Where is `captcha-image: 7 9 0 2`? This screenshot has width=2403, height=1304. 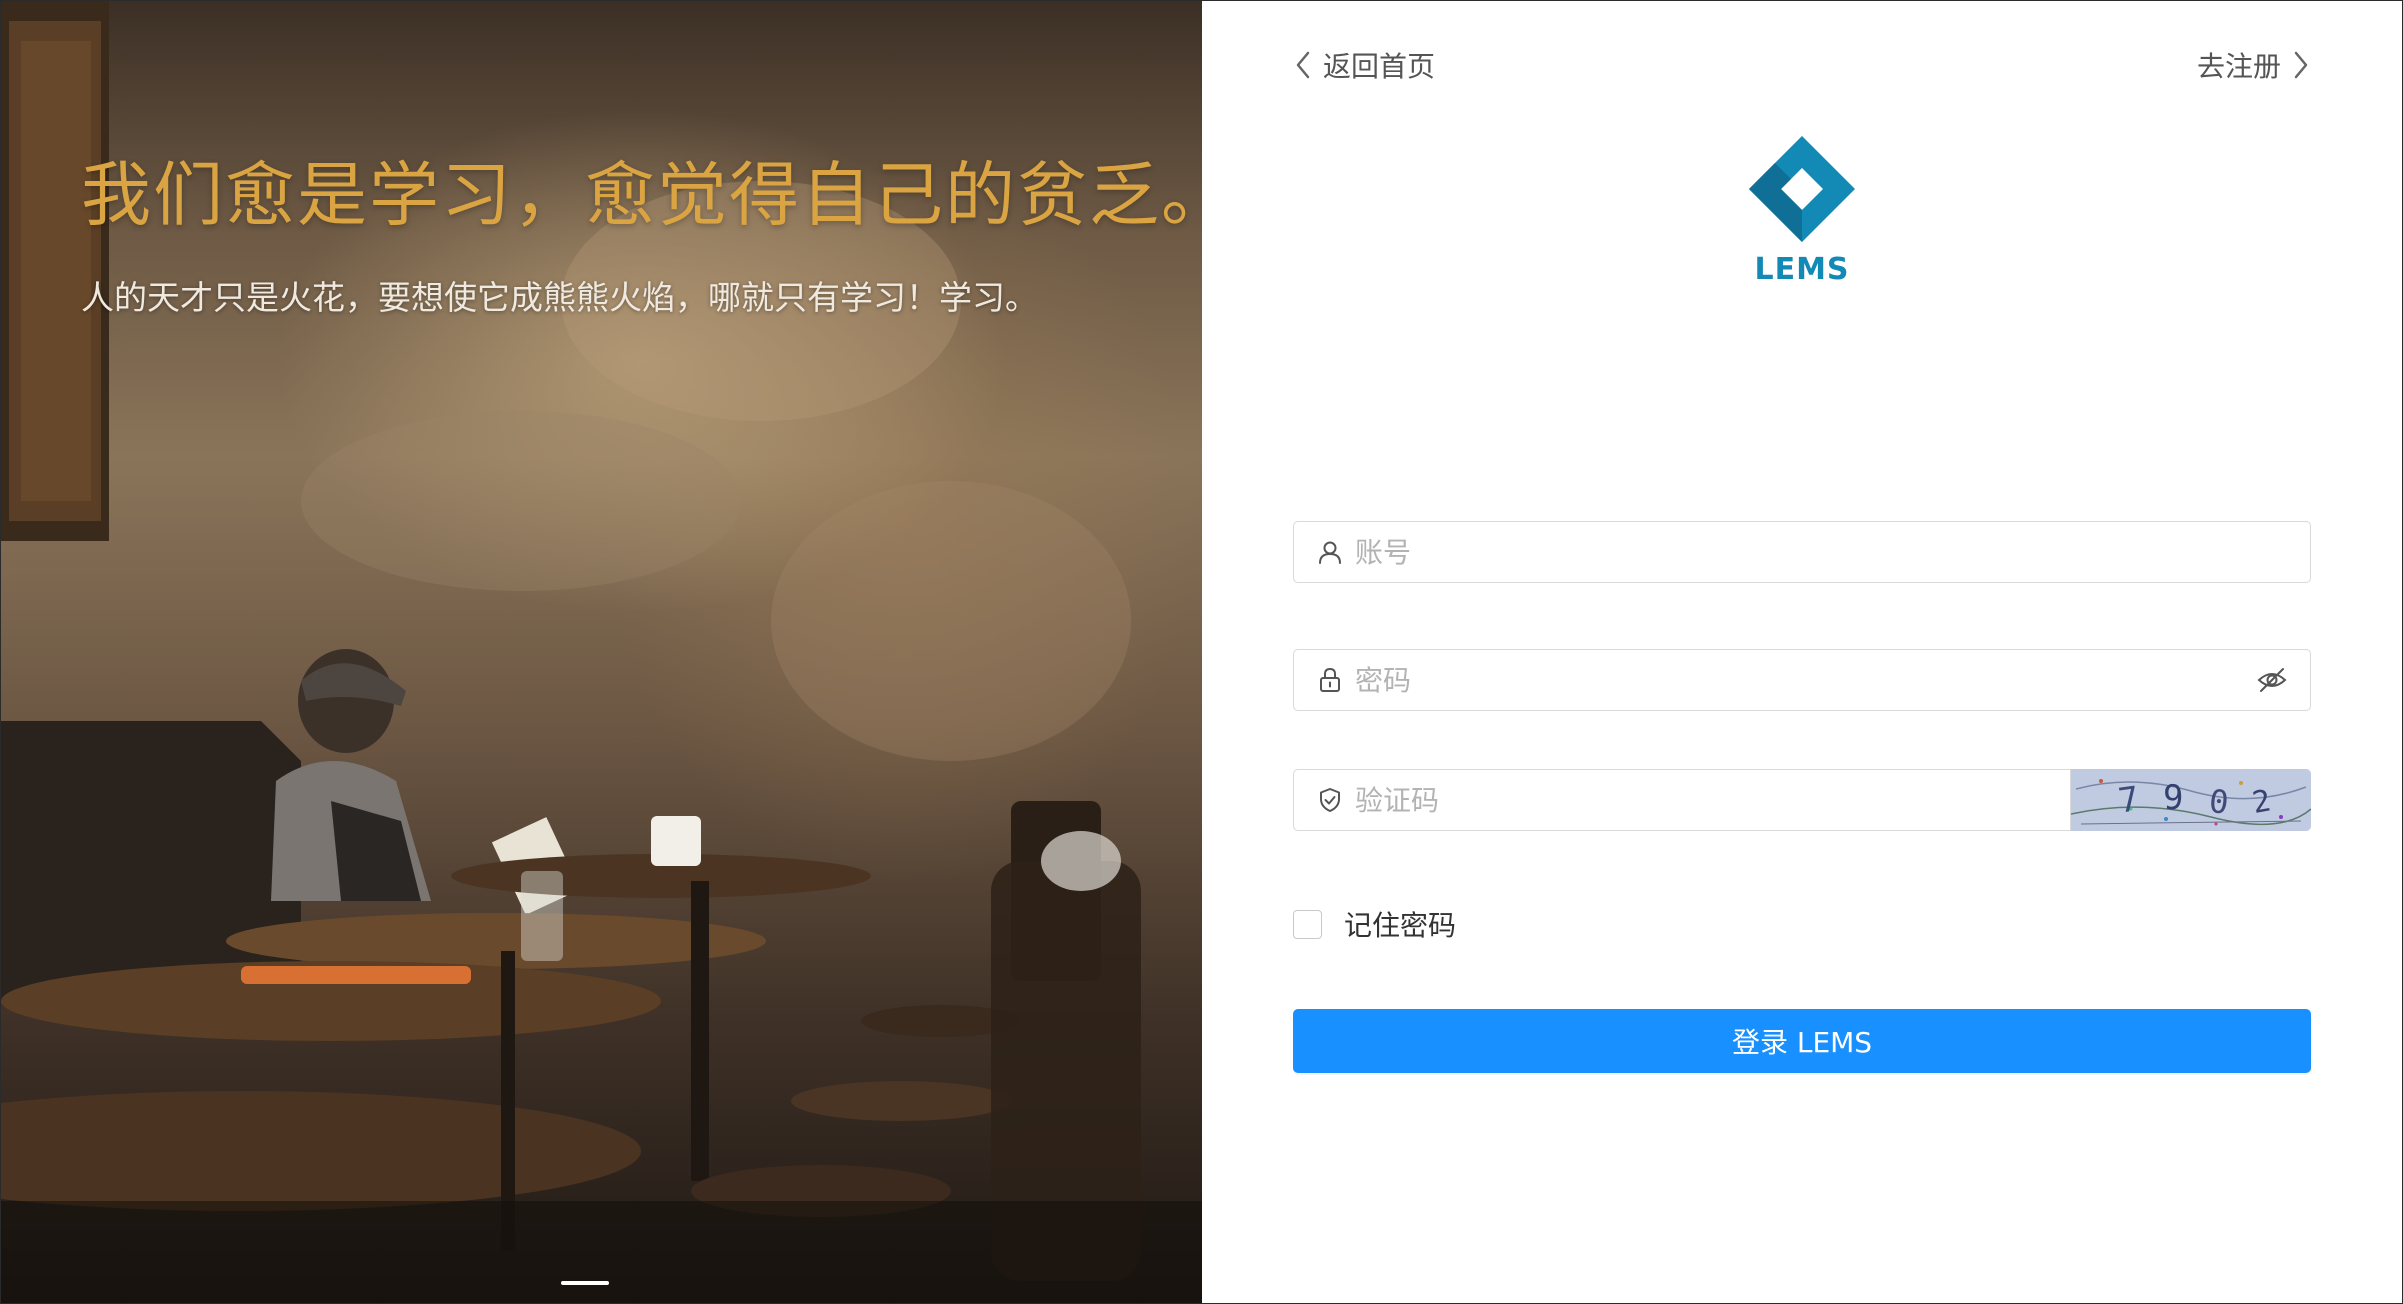
captcha-image: 7 9 0 2 is located at coordinates (2191, 800).